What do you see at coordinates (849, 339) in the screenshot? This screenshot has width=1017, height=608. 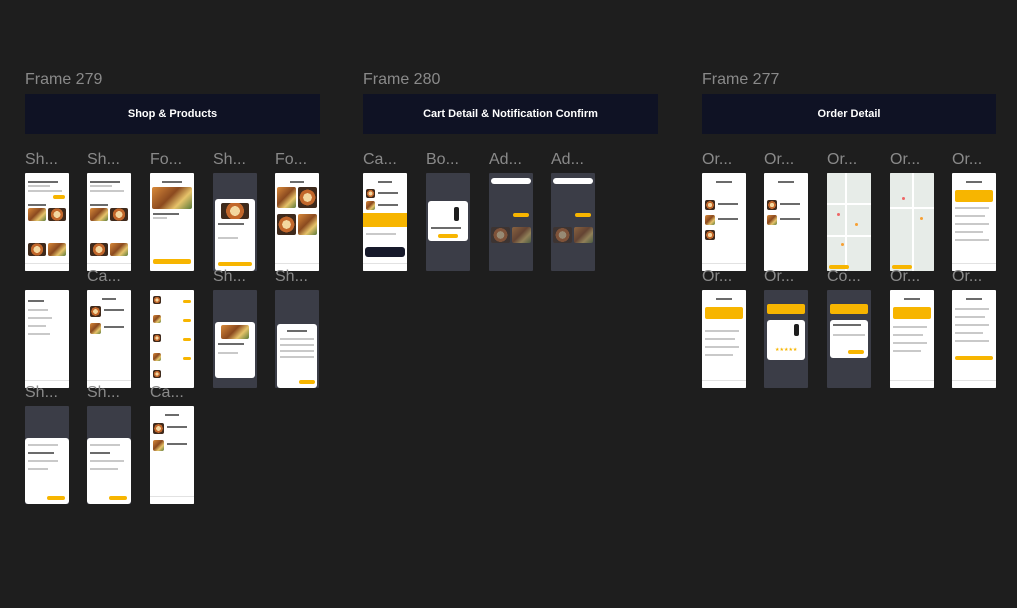 I see `screen-thumbnail-comment` at bounding box center [849, 339].